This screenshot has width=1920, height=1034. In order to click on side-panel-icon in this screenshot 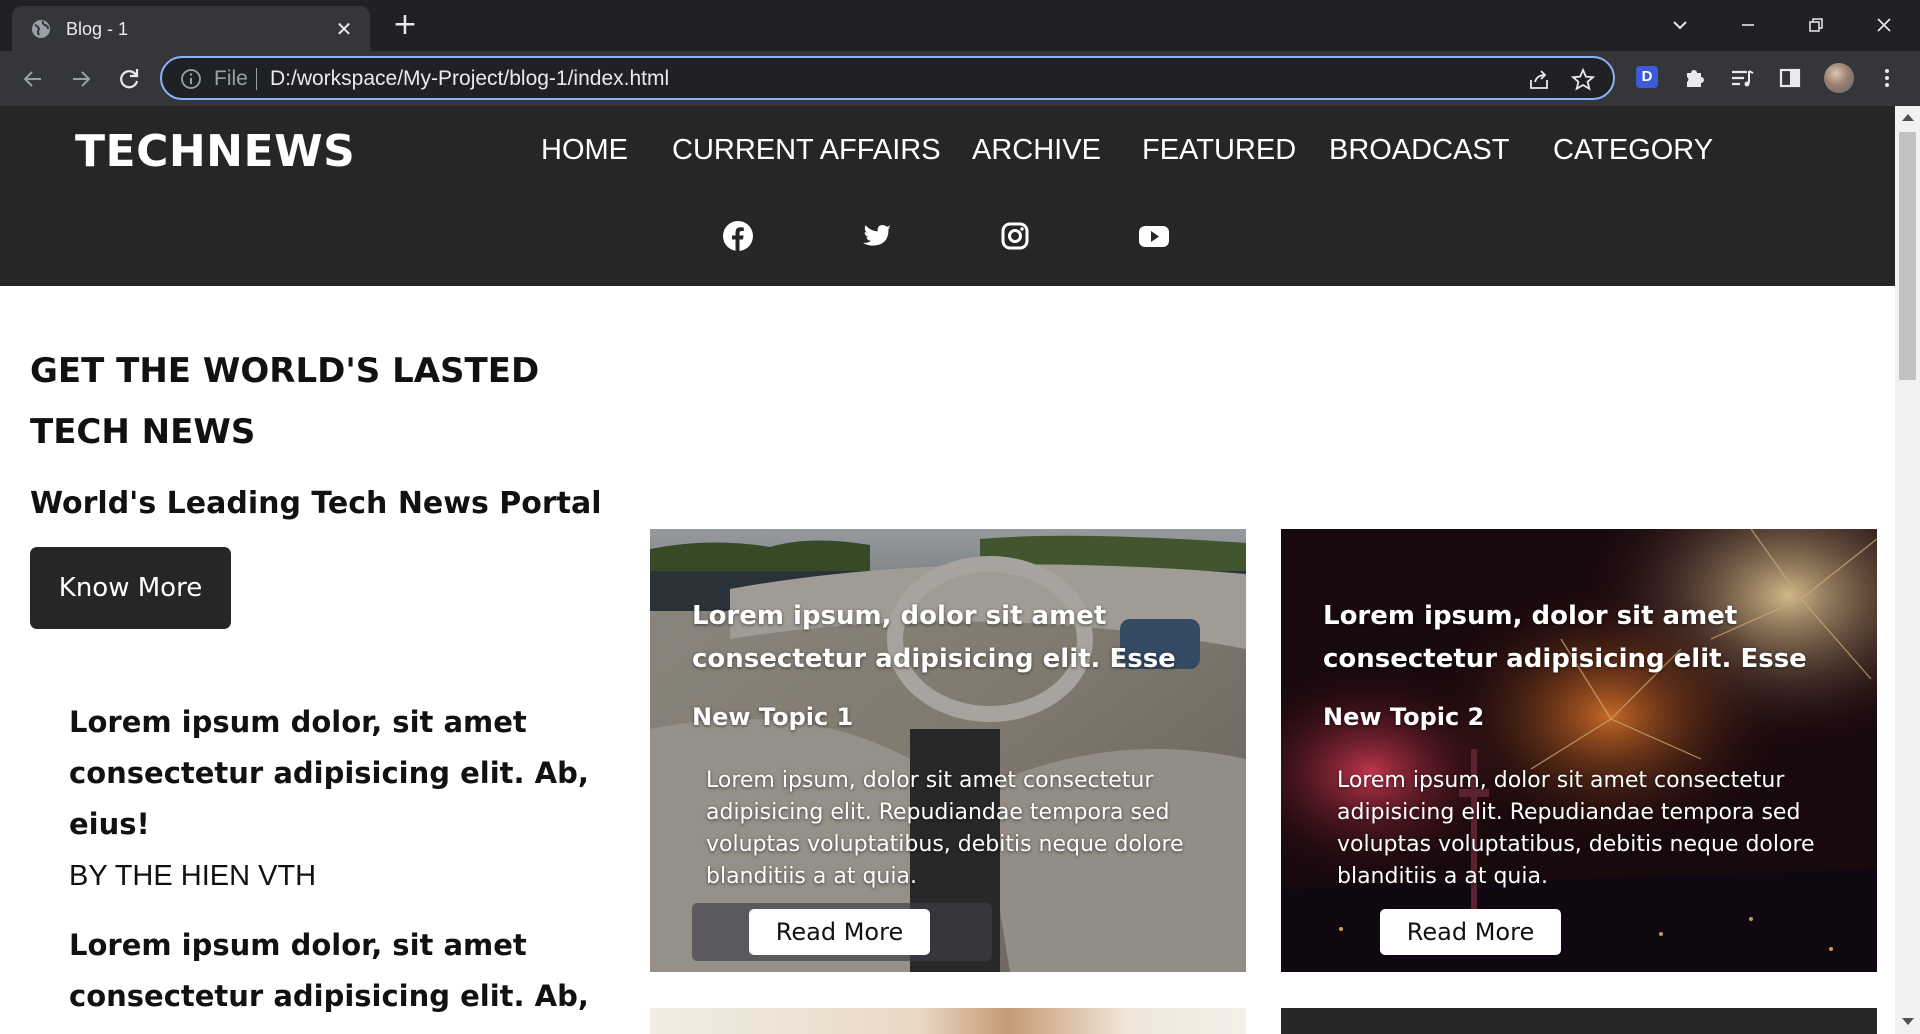, I will do `click(1790, 78)`.